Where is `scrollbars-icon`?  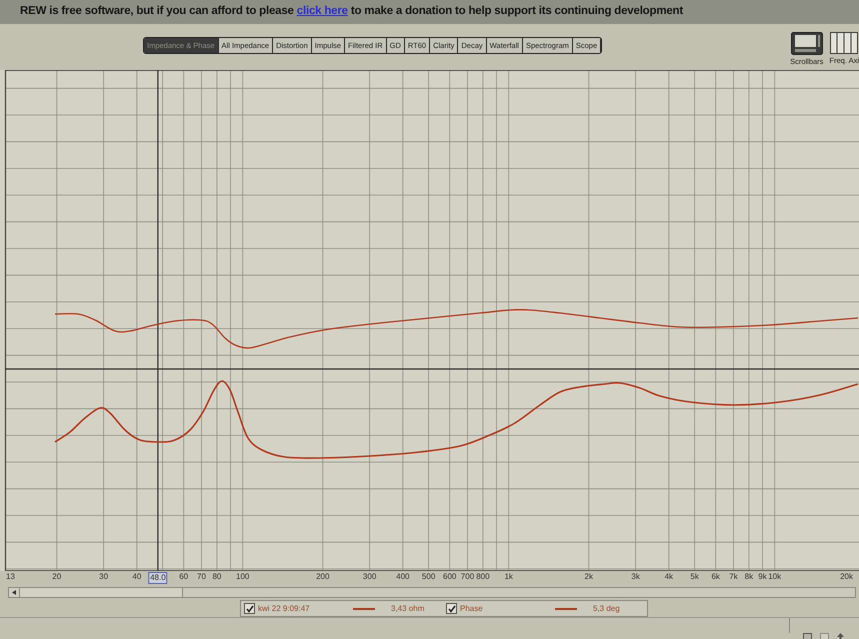 scrollbars-icon is located at coordinates (806, 43).